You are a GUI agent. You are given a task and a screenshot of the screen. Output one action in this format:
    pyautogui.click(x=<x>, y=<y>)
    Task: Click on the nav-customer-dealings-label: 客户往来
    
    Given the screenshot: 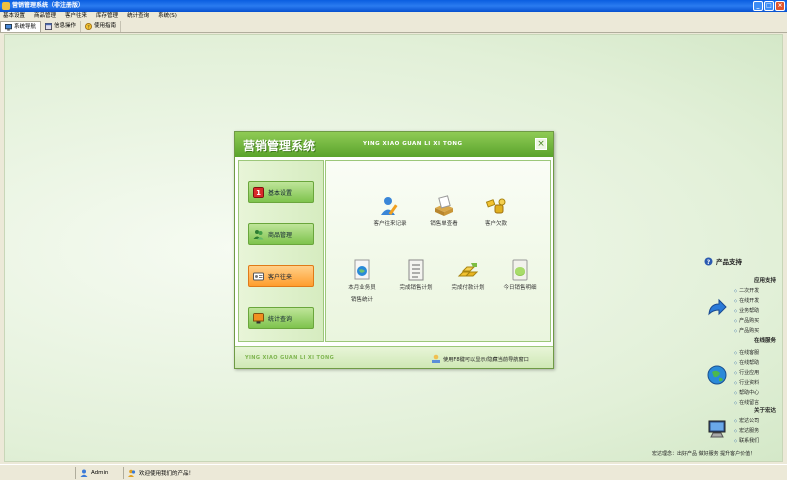 What is the action you would take?
    pyautogui.click(x=280, y=277)
    